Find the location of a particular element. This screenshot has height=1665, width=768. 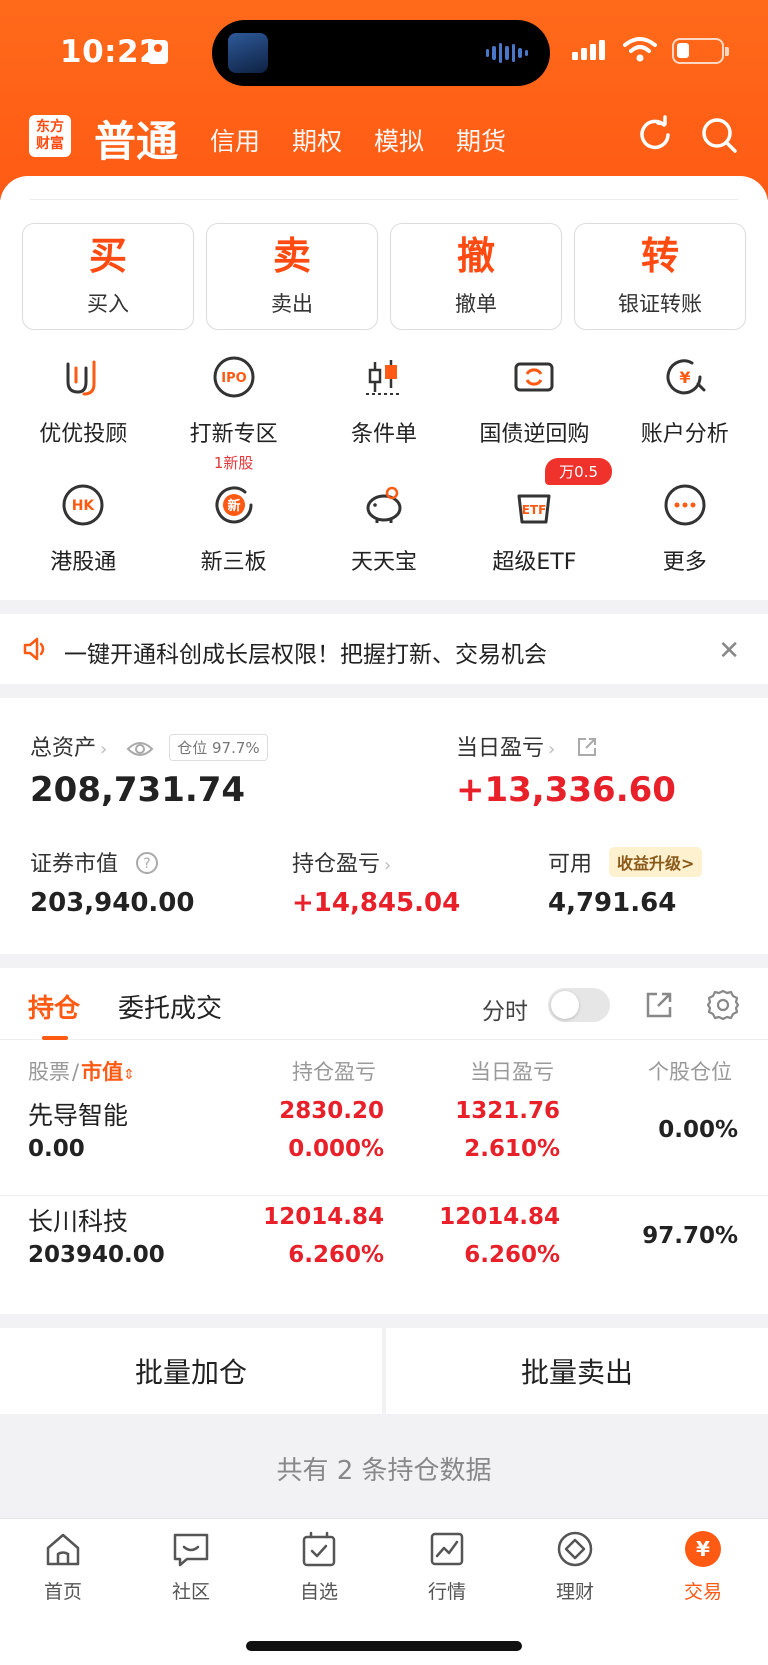

audio-wave-icon is located at coordinates (507, 53).